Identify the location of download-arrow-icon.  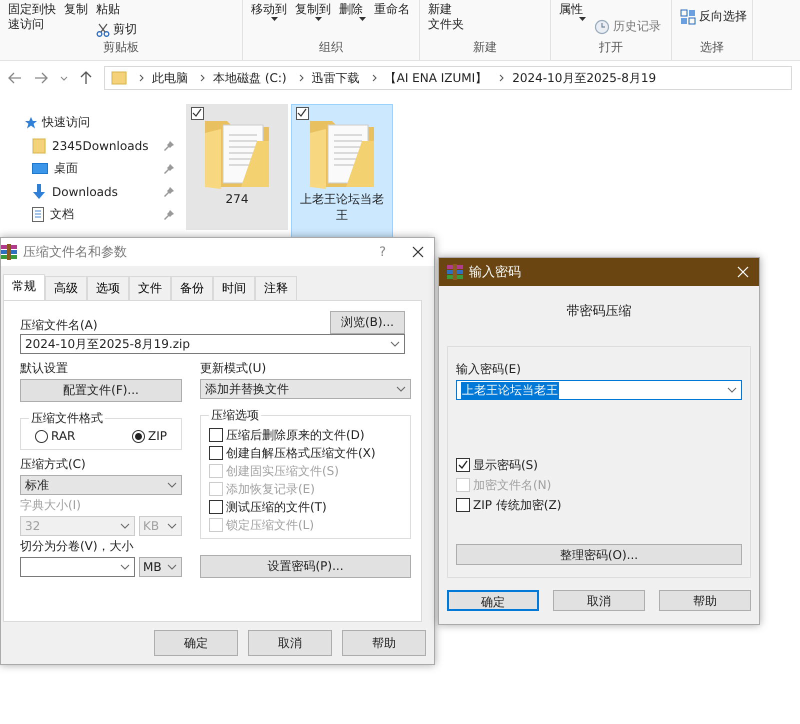
(39, 192).